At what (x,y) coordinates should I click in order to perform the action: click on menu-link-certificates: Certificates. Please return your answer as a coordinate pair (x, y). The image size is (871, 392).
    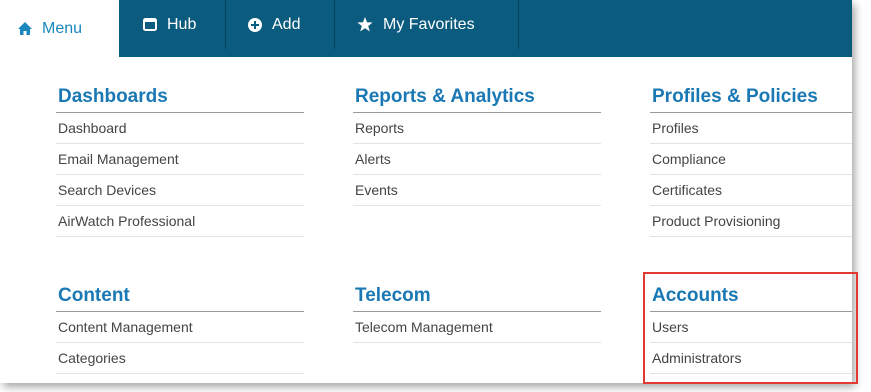
    Looking at the image, I should click on (751, 190).